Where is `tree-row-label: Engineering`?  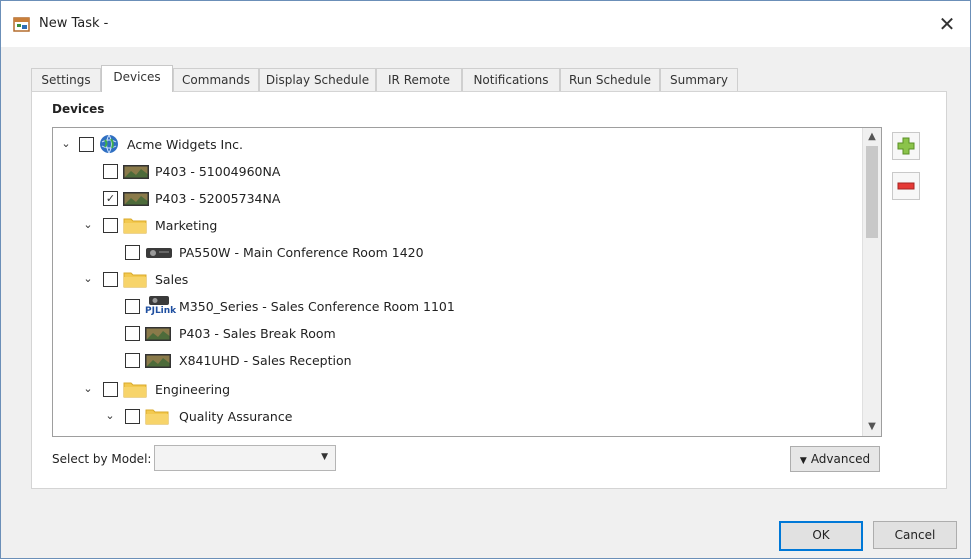 tree-row-label: Engineering is located at coordinates (192, 389).